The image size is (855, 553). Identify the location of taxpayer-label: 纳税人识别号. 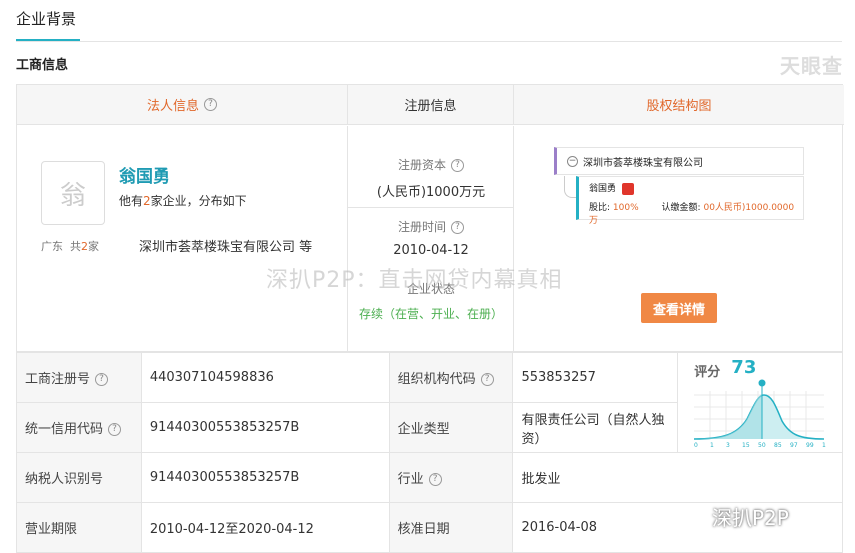
(79, 477).